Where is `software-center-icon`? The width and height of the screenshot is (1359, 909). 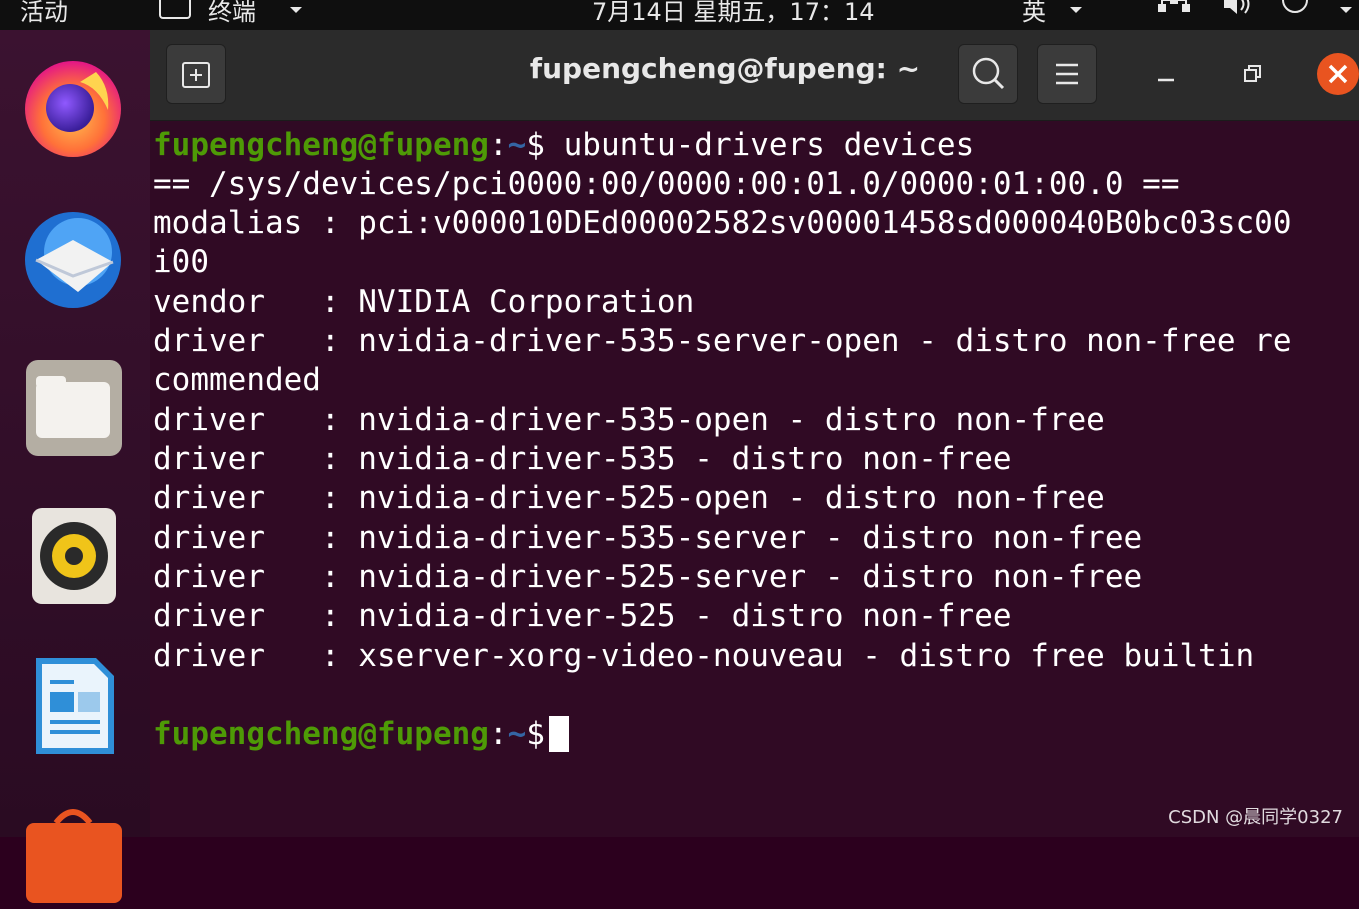
software-center-icon is located at coordinates (73, 850).